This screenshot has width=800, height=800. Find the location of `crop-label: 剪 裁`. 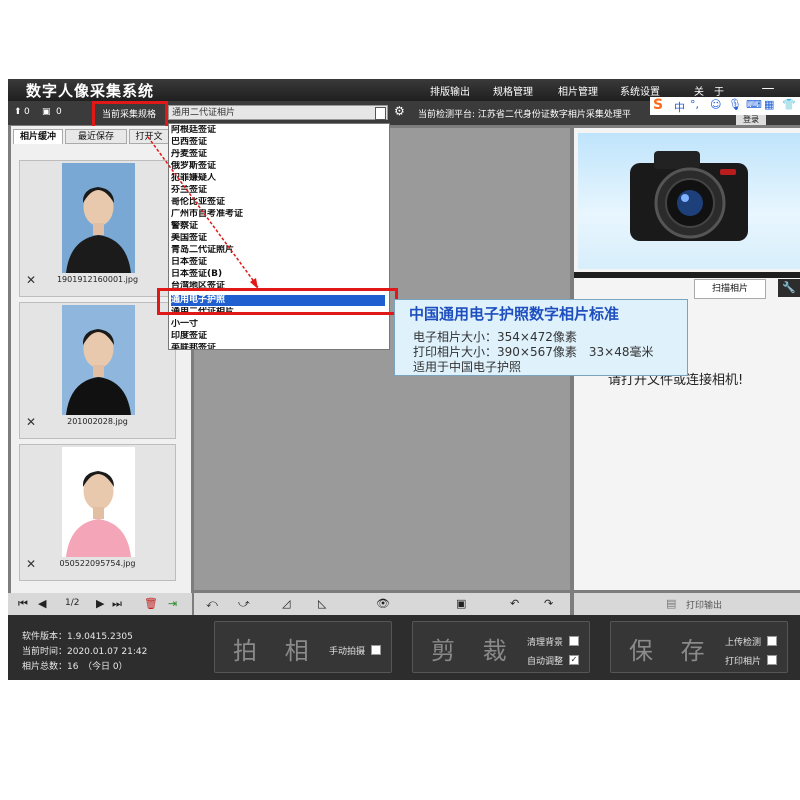

crop-label: 剪 裁 is located at coordinates (474, 651).